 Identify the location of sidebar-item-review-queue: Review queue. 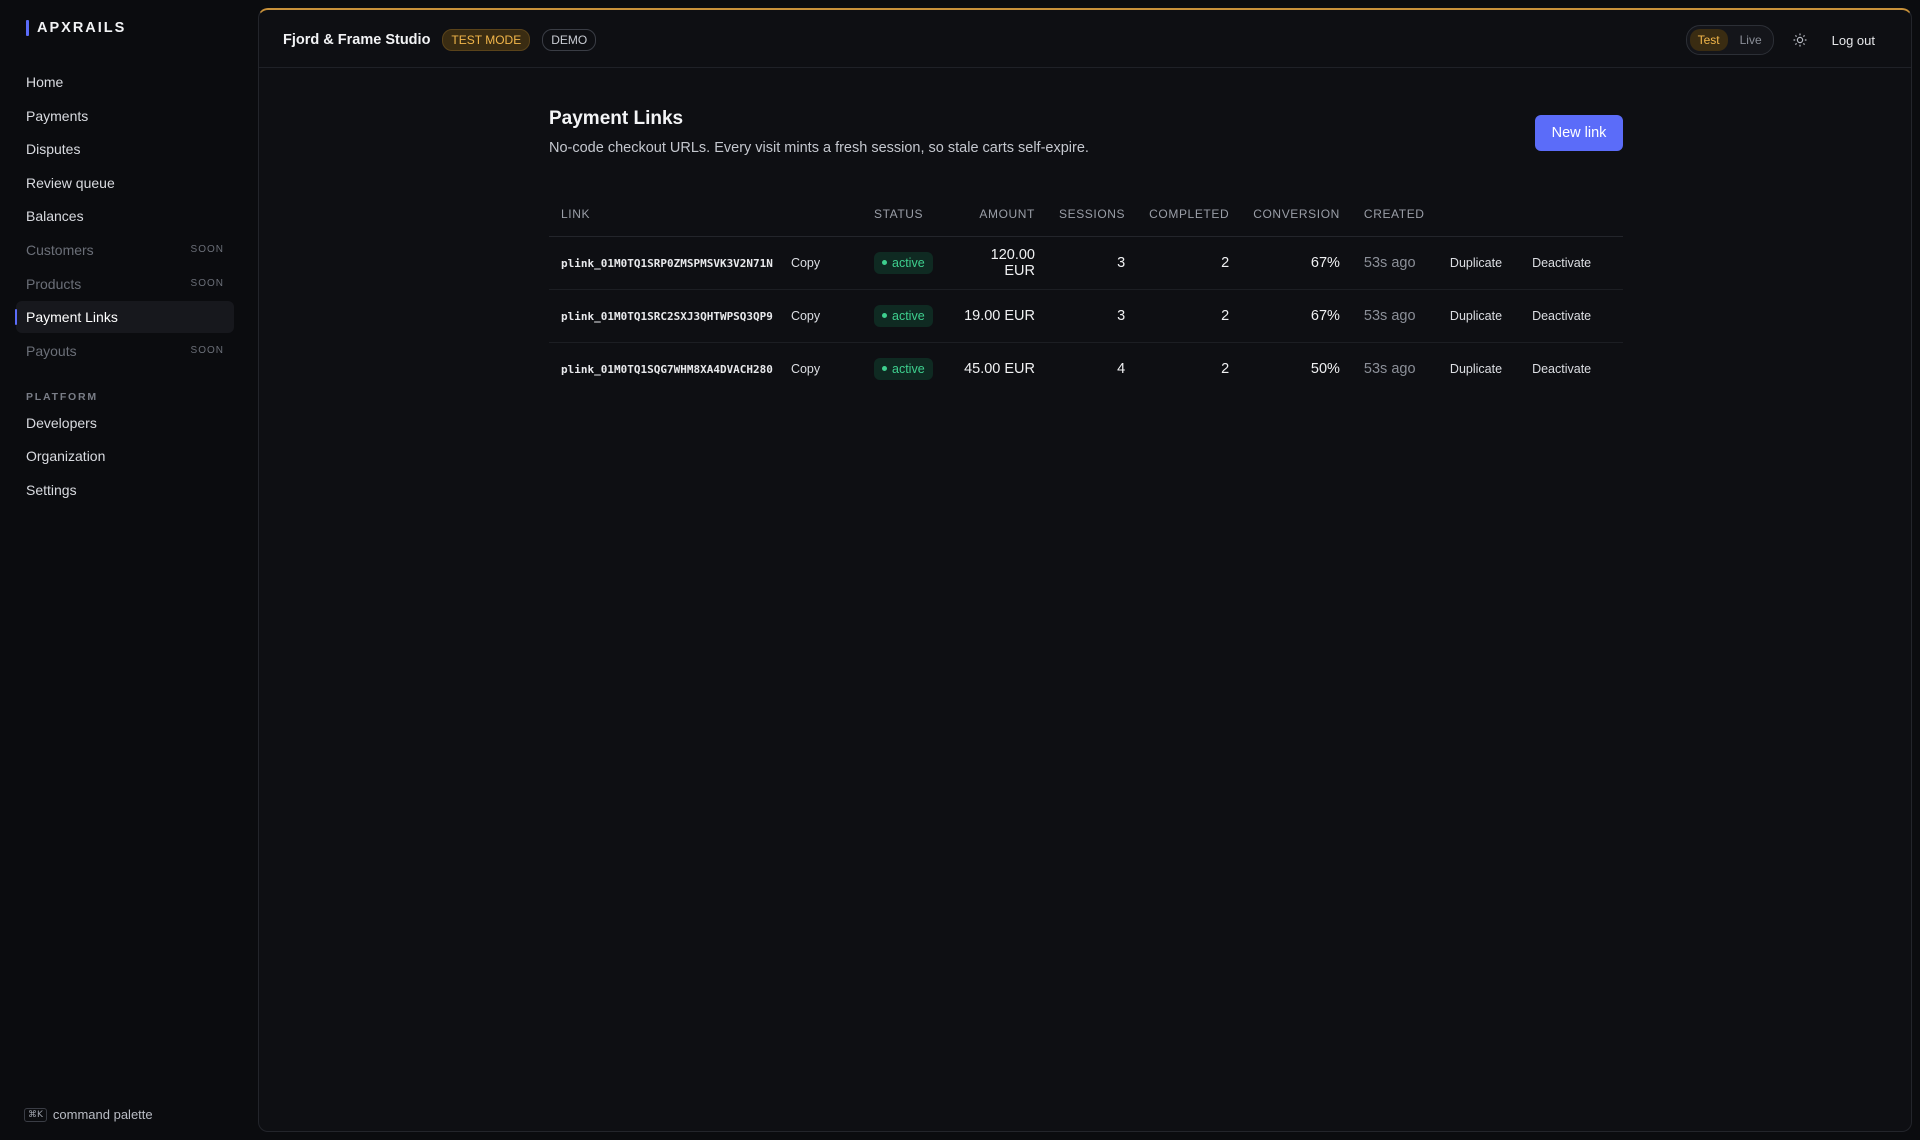
(125, 183).